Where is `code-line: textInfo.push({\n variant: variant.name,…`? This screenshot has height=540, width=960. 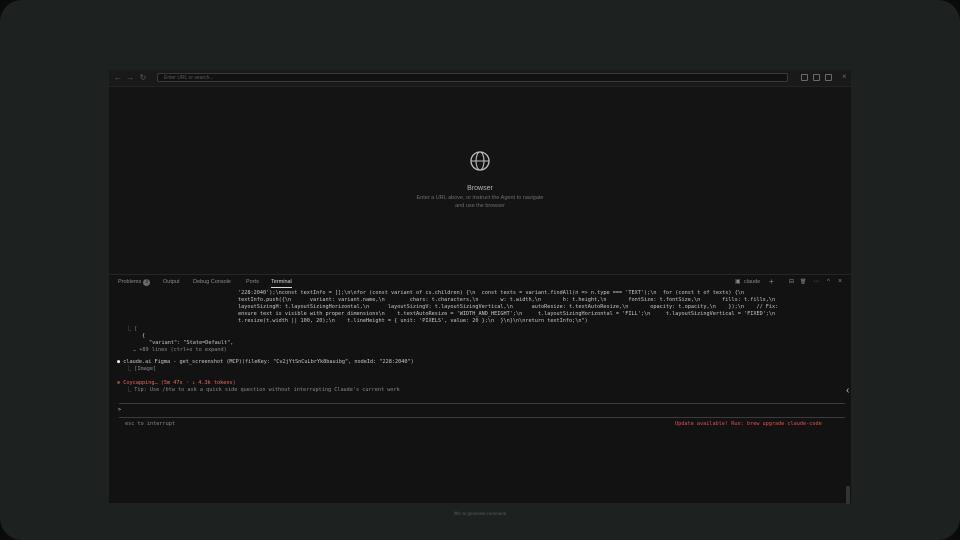
code-line: textInfo.push({\n variant: variant.name,… is located at coordinates (507, 300).